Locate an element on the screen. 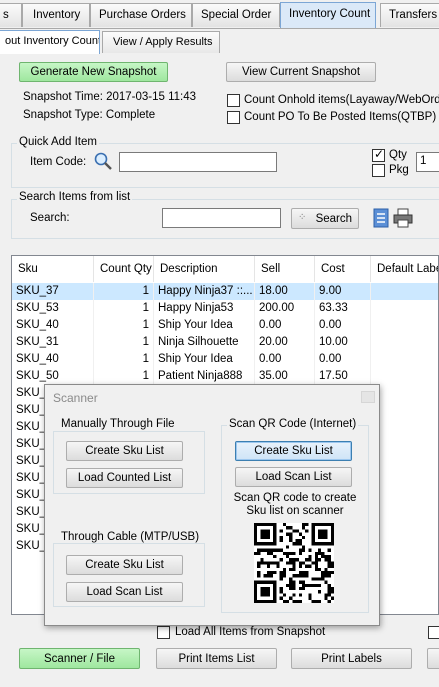 The width and height of the screenshot is (439, 687). col-header-sku: Sku is located at coordinates (53, 269).